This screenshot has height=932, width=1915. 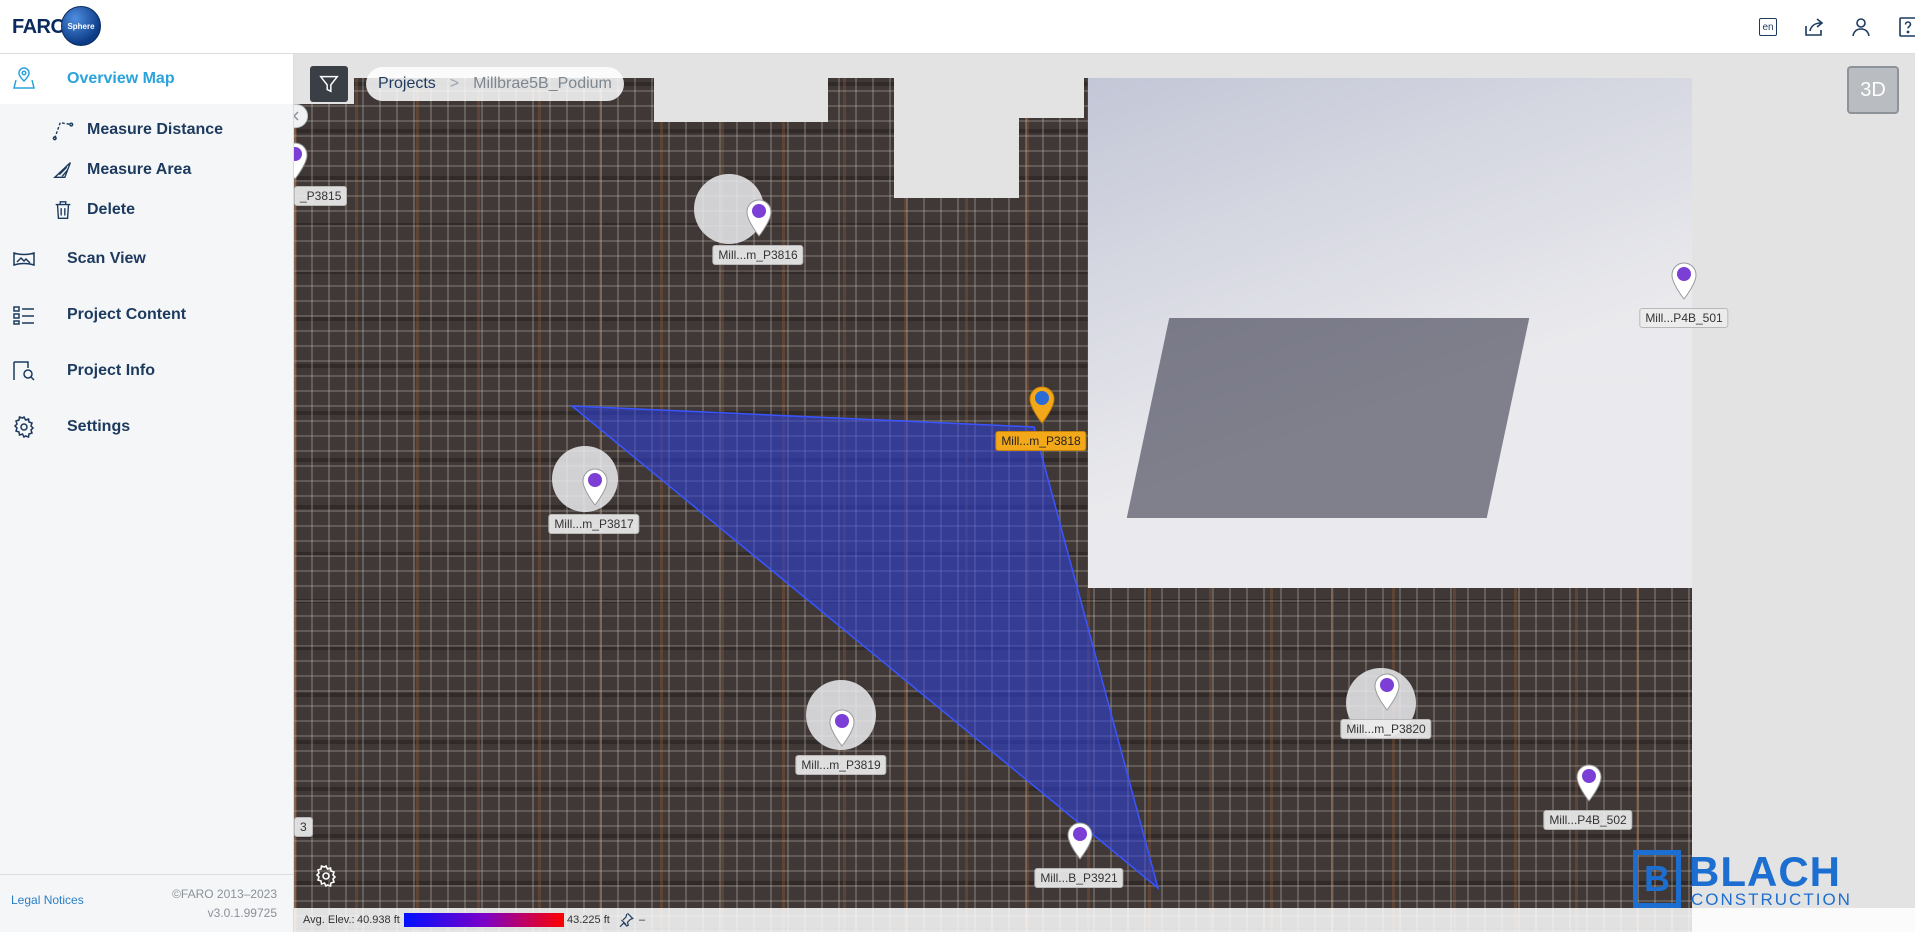 I want to click on toggle-3d-button: 3D, so click(x=1873, y=90).